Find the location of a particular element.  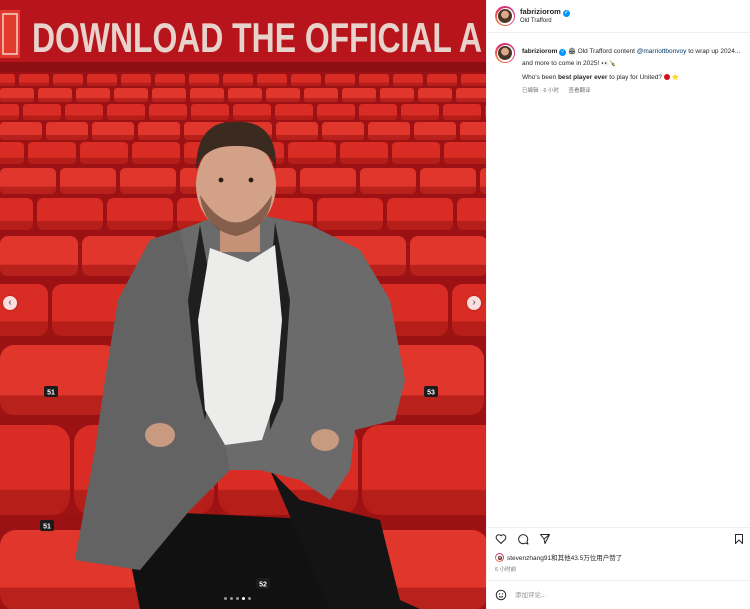

smiley-icon is located at coordinates (501, 595).